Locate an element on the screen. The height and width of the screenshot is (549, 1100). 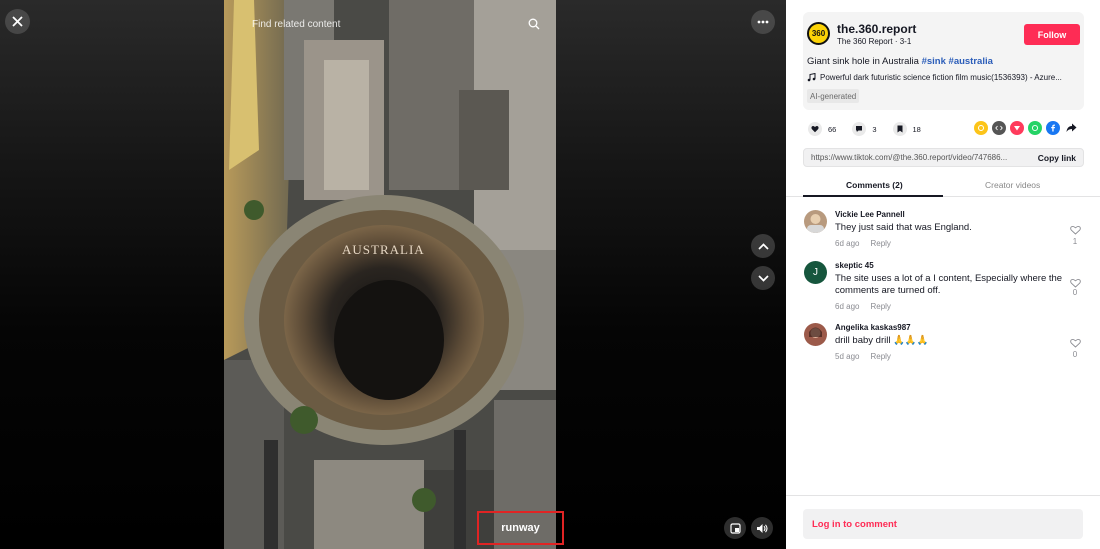
share-buttons is located at coordinates (1026, 128).